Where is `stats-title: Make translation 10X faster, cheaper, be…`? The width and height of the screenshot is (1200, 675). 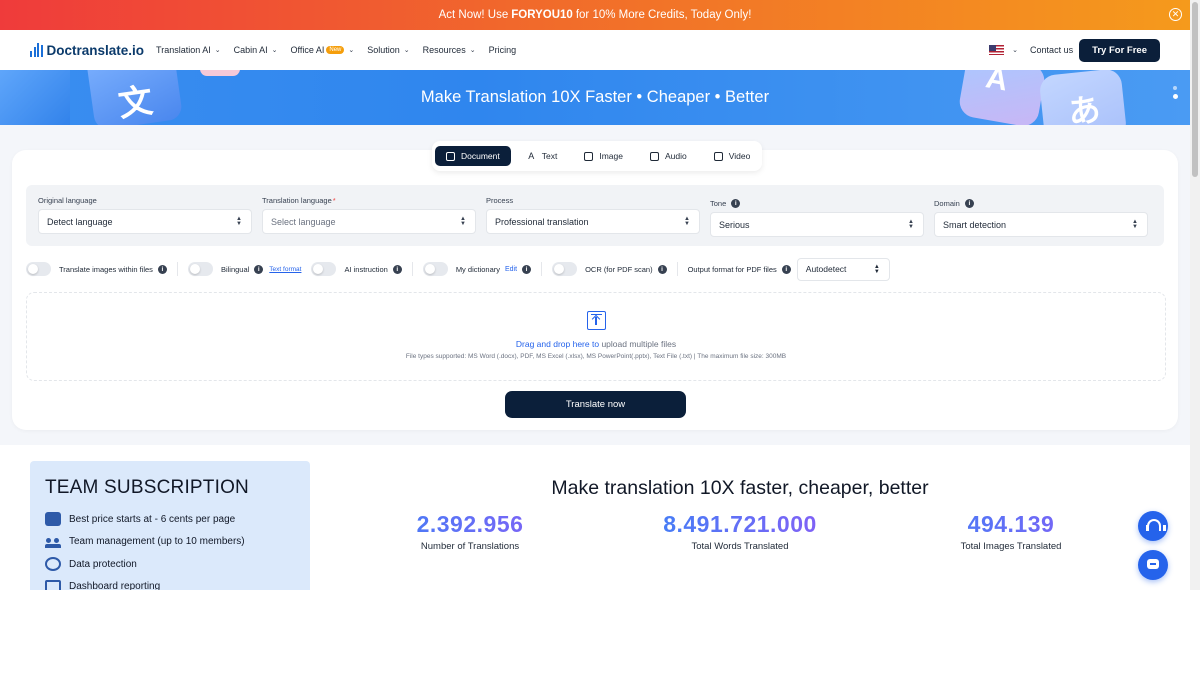
stats-title: Make translation 10X faster, cheaper, be… is located at coordinates (740, 488).